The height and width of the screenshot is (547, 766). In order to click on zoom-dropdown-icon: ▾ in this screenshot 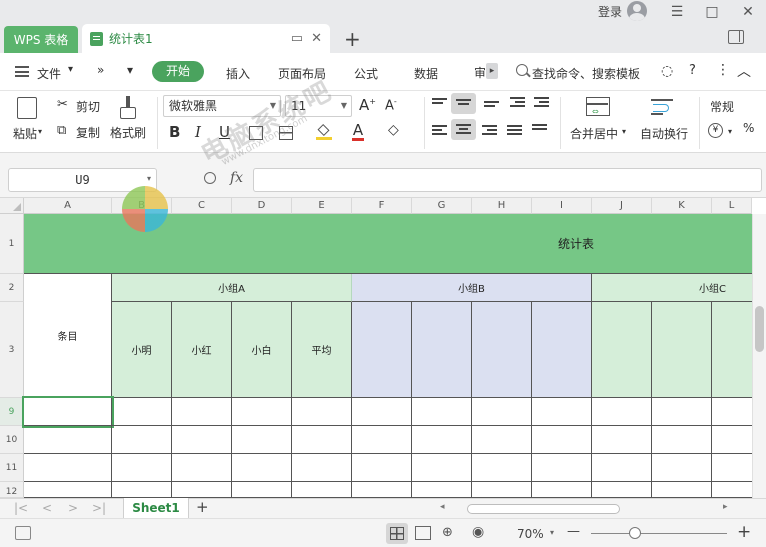, I will do `click(552, 532)`.